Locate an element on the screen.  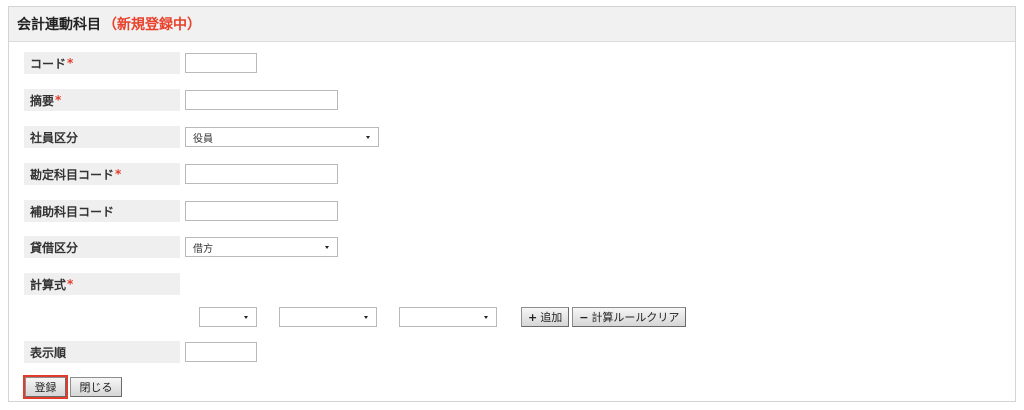
row-code: コード * is located at coordinates (140, 63).